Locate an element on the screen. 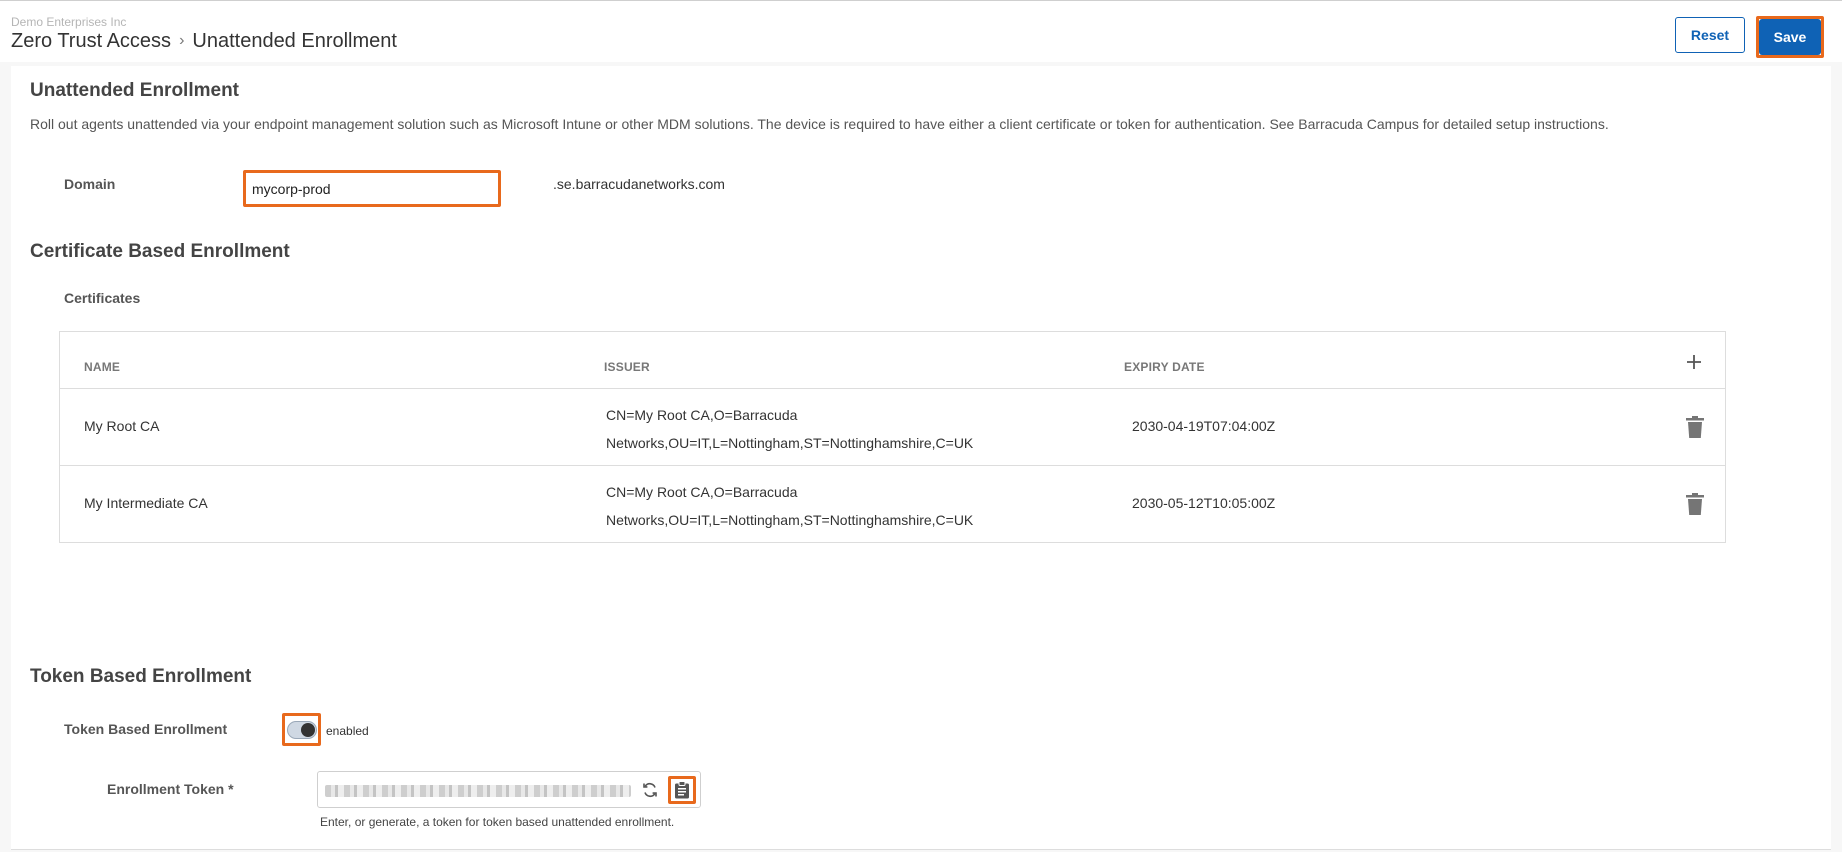 The width and height of the screenshot is (1842, 852). toggle-highlight is located at coordinates (301, 729).